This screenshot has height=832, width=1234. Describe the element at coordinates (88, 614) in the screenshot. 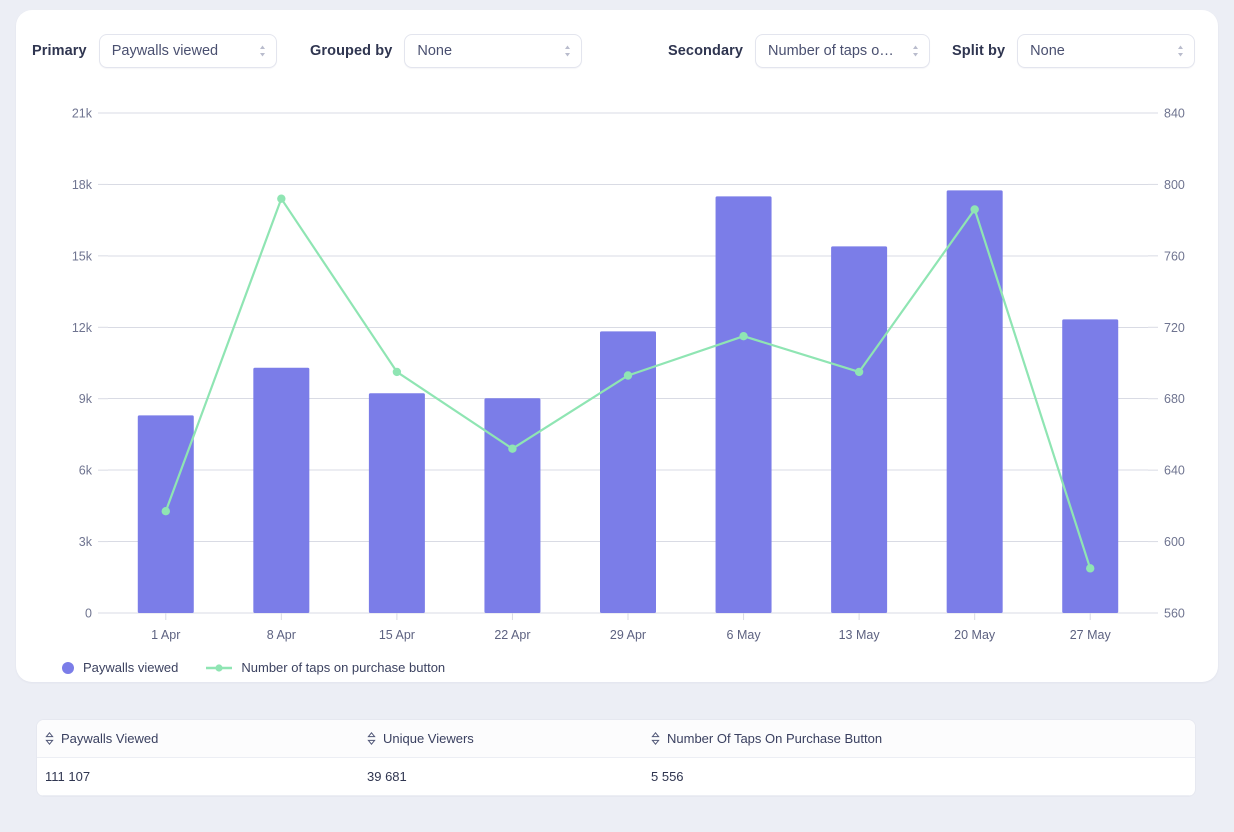

I see `y-axis-left-tick: 0` at that location.